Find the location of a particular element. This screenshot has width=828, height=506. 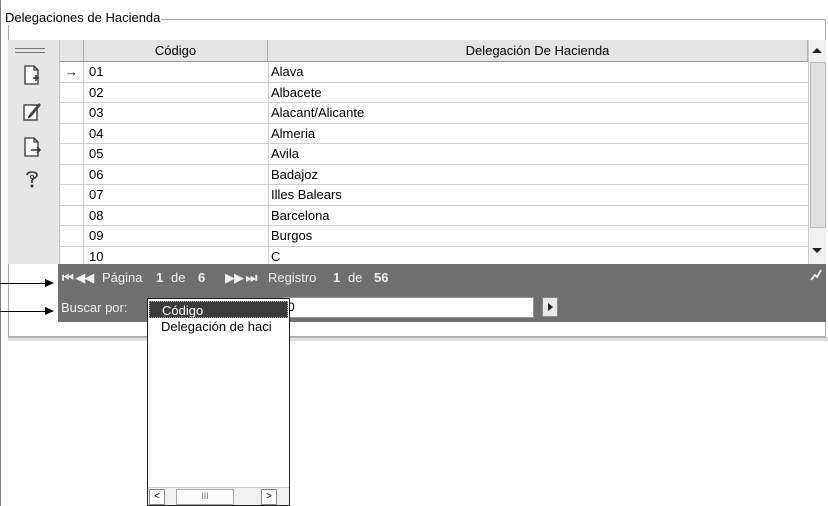

column-header-codigo: Código is located at coordinates (176, 51).